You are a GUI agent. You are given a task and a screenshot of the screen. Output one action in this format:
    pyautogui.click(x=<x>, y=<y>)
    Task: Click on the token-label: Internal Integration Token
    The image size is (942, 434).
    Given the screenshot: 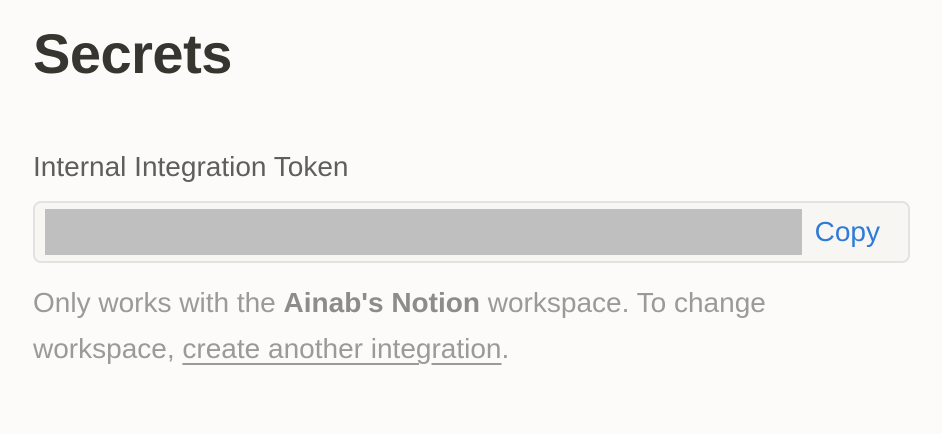 What is the action you would take?
    pyautogui.click(x=191, y=166)
    